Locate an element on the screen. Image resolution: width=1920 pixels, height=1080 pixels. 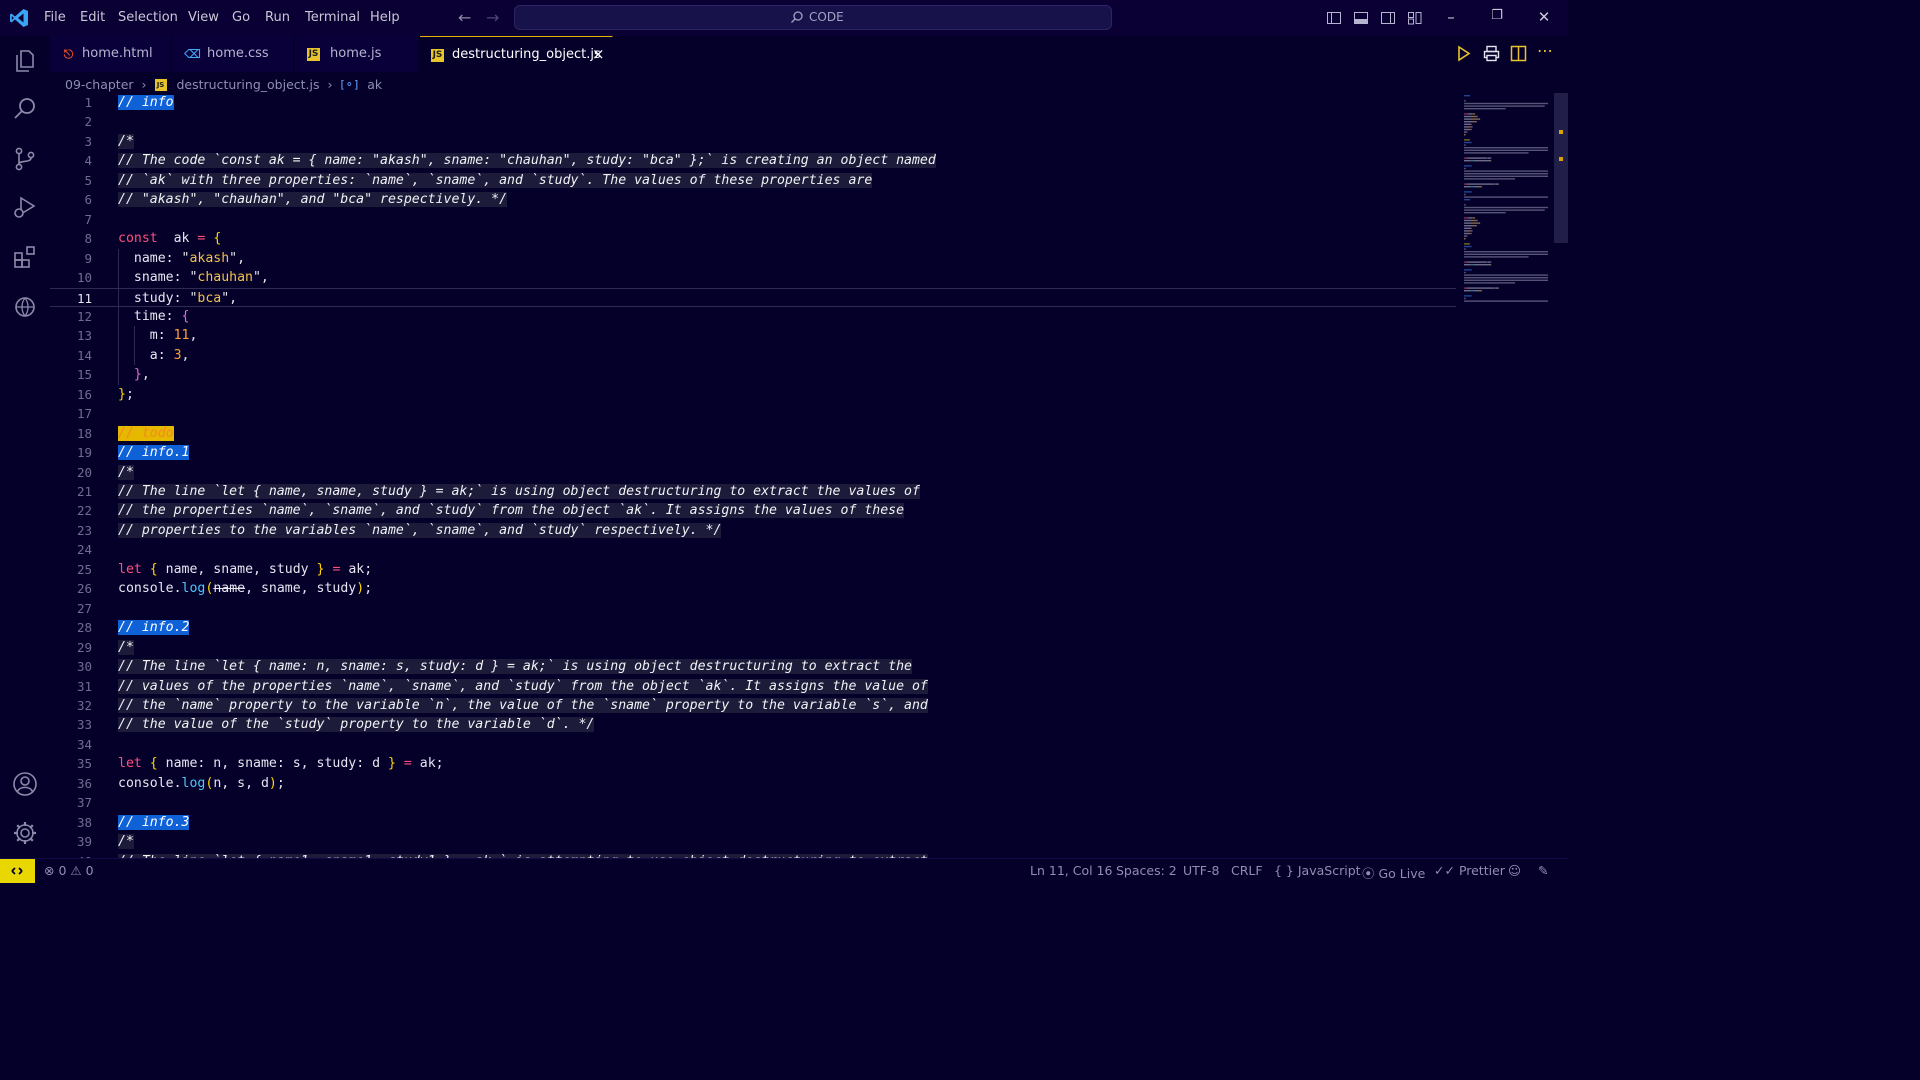
code-text: a: 3, is located at coordinates (154, 355).